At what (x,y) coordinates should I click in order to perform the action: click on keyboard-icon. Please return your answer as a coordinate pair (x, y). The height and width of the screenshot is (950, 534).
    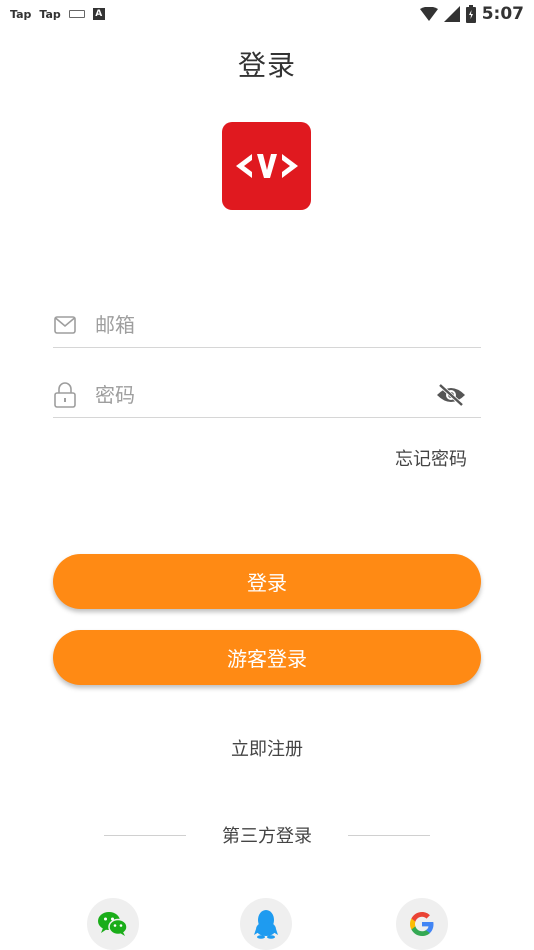
    Looking at the image, I should click on (76, 14).